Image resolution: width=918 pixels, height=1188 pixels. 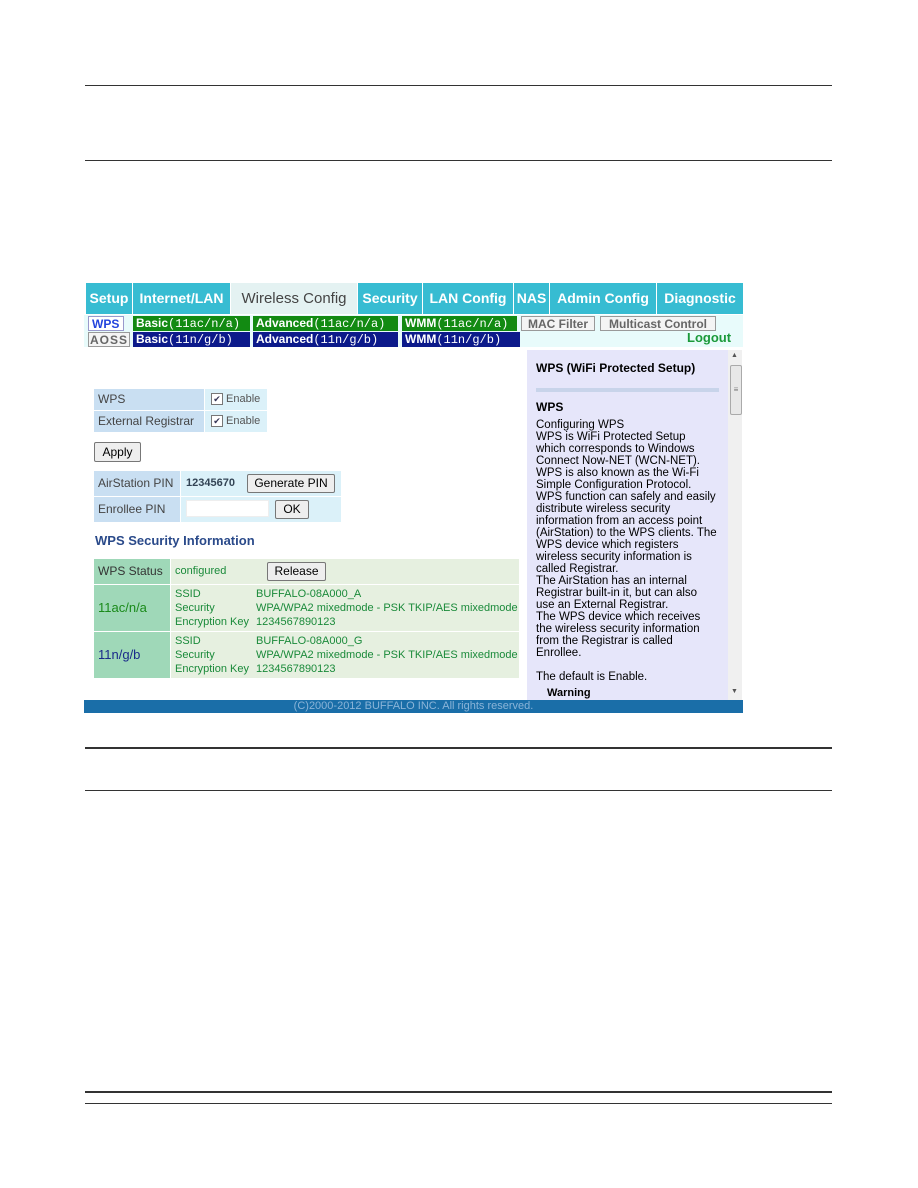 I want to click on subtab-basic-11n: Basic(11n/g/b), so click(x=191, y=339).